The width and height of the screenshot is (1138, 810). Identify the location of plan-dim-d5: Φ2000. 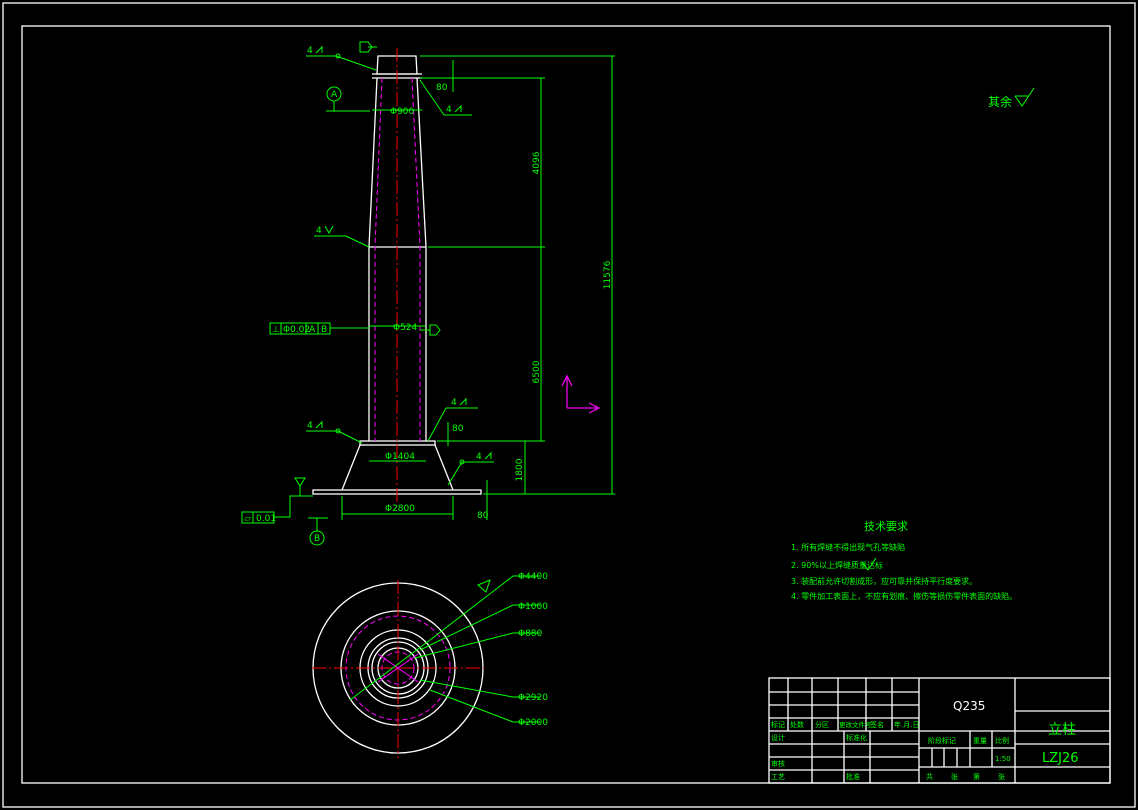
(533, 723).